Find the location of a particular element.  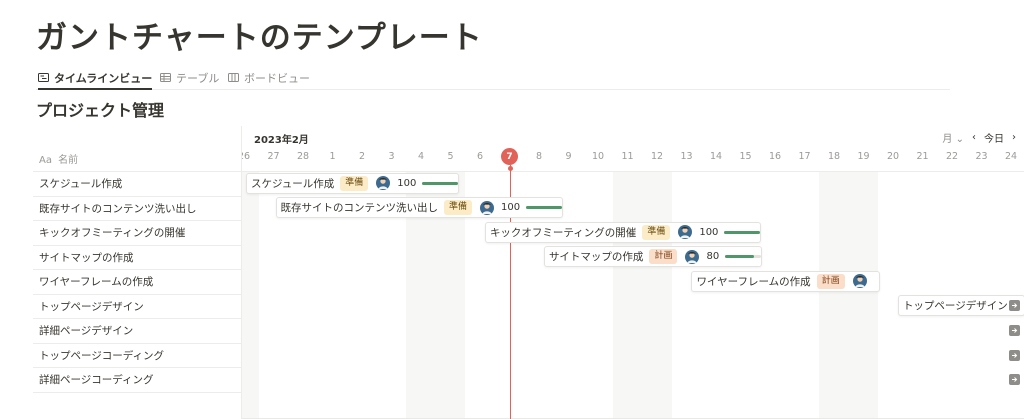

row-name: 詳細ページデザイン is located at coordinates (86, 331).